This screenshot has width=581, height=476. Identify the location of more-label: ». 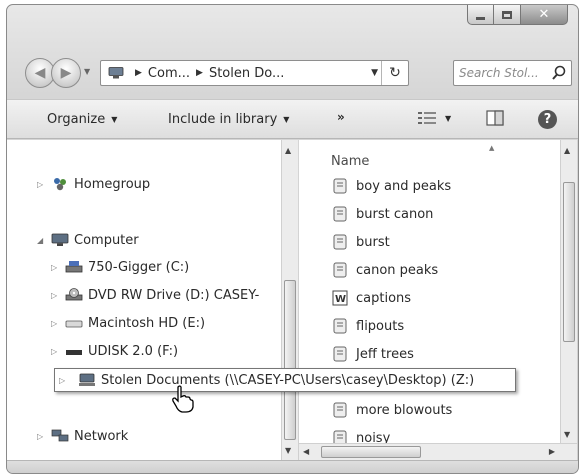
(341, 117).